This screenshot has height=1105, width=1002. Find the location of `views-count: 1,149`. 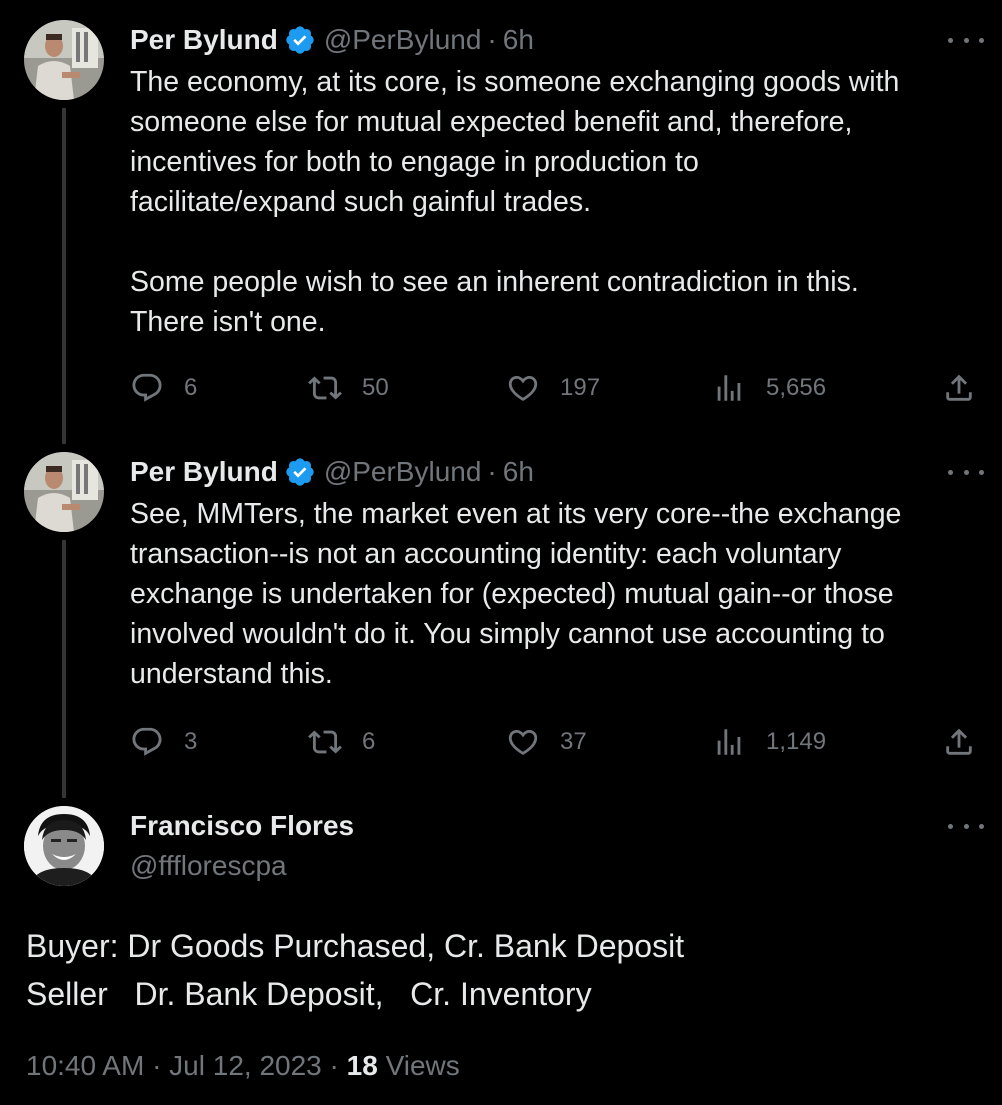

views-count: 1,149 is located at coordinates (796, 741).